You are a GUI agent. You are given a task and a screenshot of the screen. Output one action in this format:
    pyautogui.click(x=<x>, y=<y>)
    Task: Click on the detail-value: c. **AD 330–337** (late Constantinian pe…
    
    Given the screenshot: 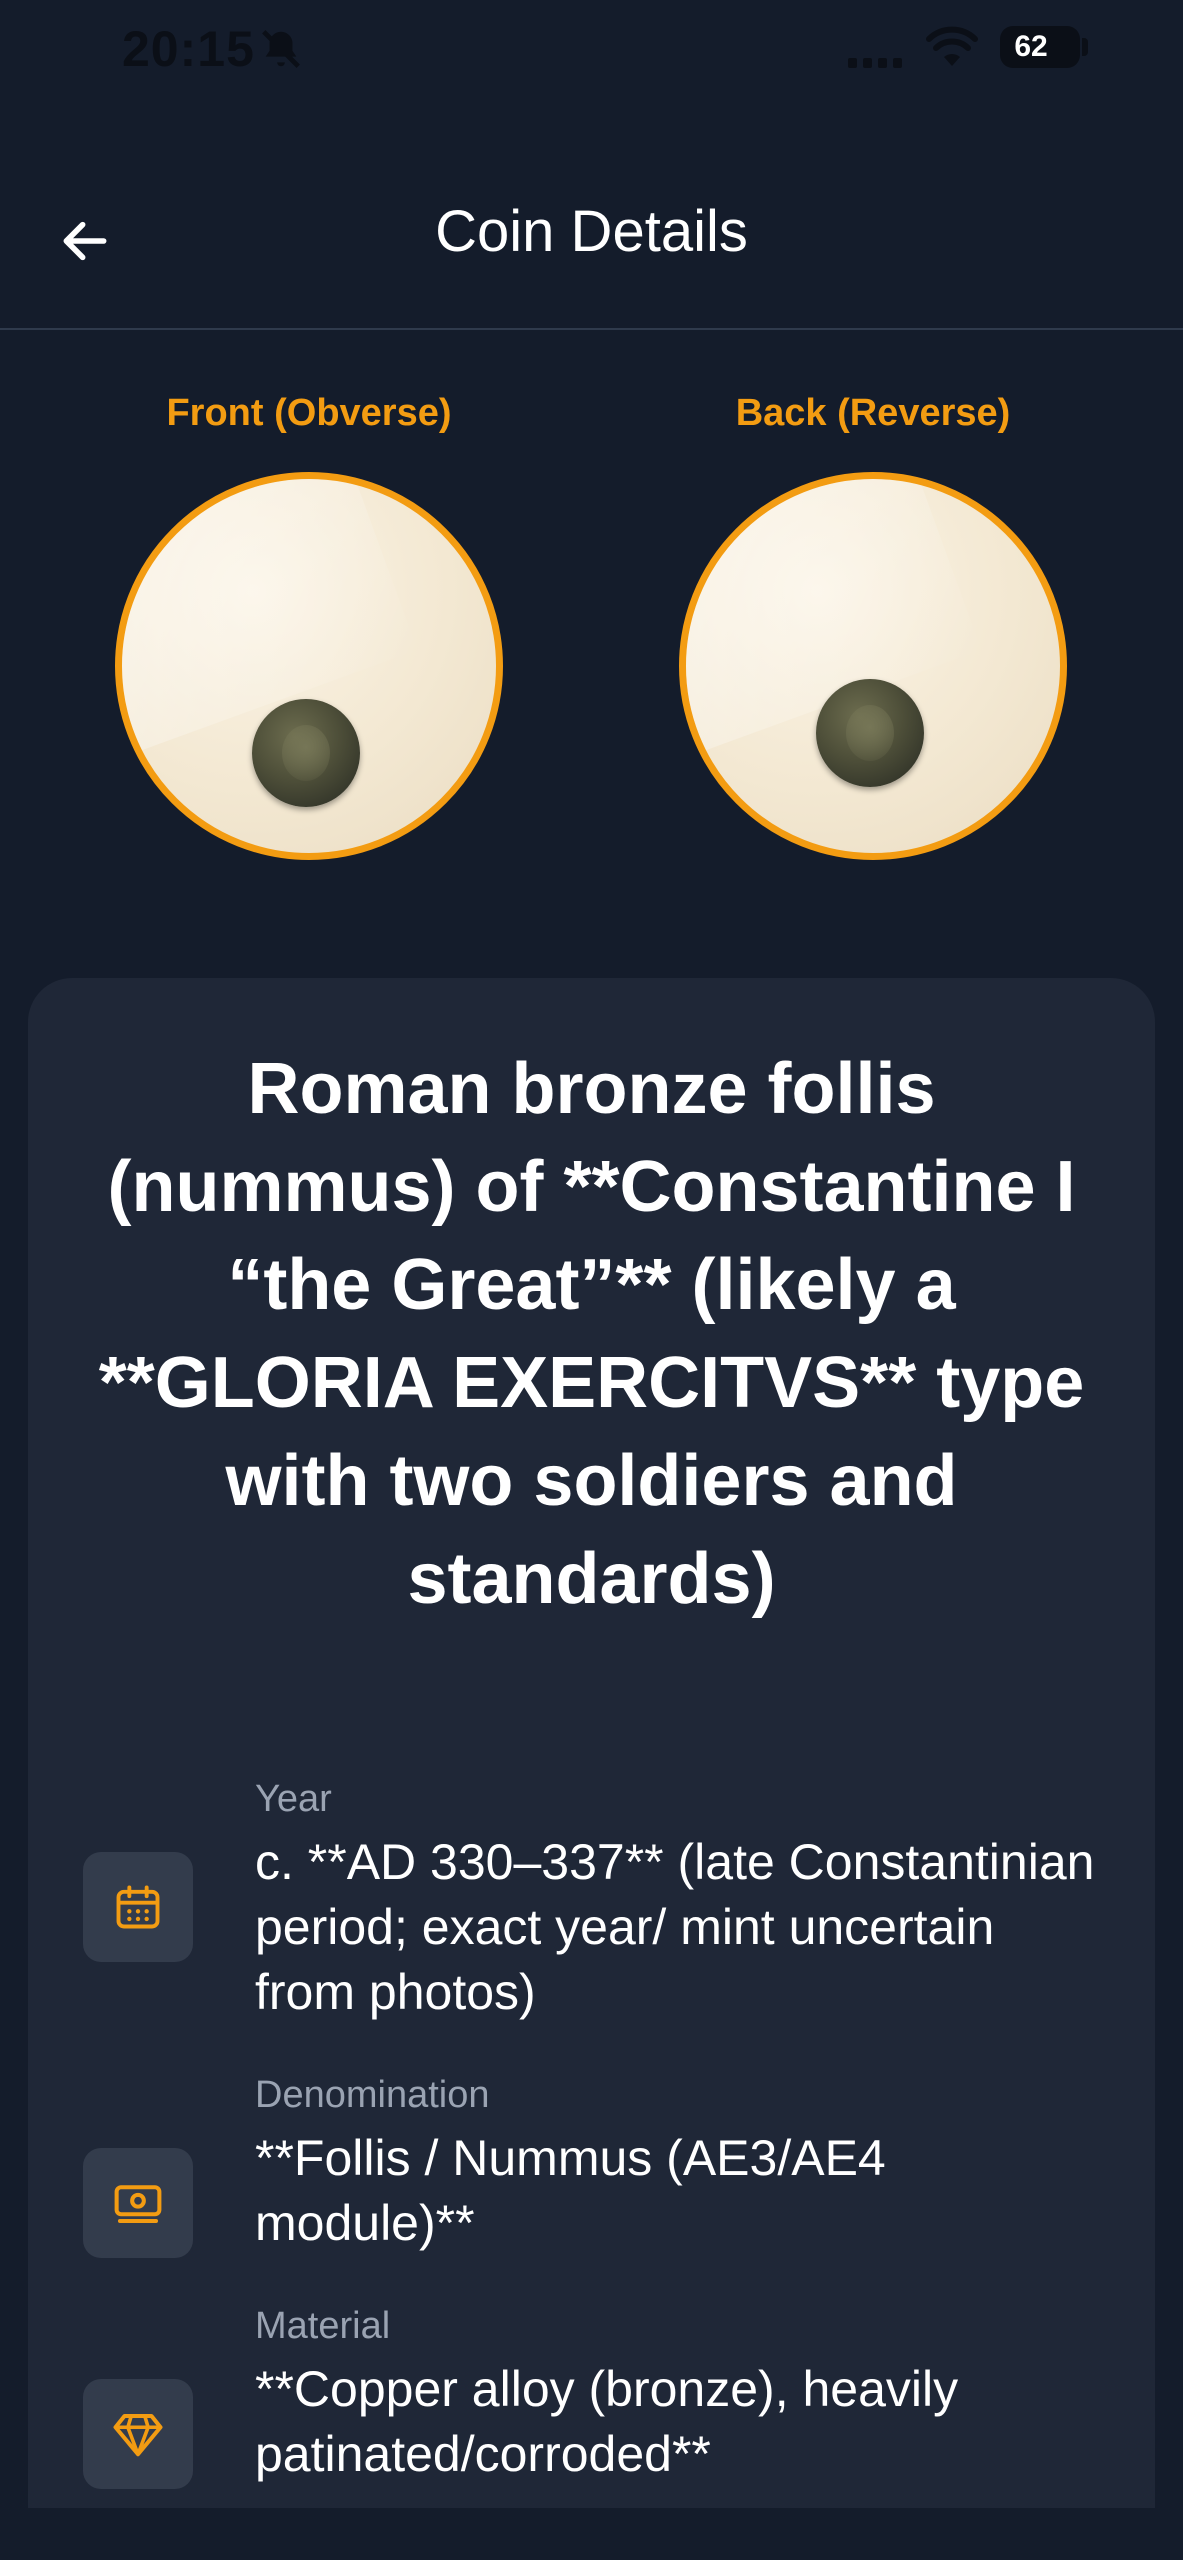 What is the action you would take?
    pyautogui.click(x=675, y=1927)
    